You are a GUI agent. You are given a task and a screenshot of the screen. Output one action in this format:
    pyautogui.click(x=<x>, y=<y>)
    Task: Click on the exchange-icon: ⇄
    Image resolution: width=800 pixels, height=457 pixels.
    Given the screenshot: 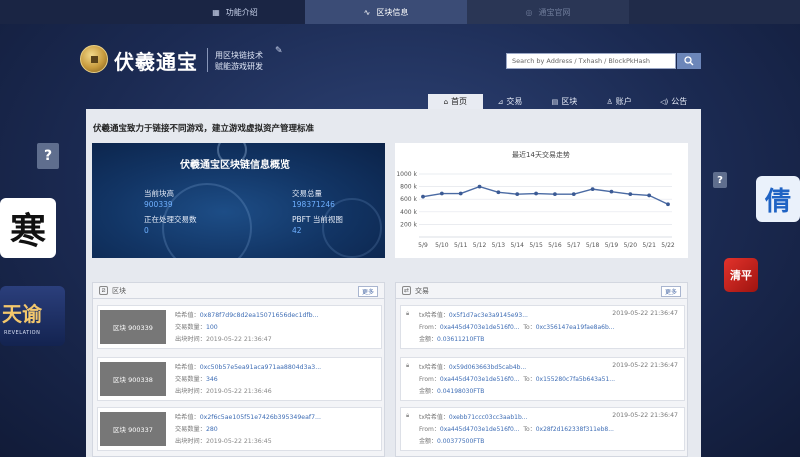 What is the action you would take?
    pyautogui.click(x=406, y=290)
    